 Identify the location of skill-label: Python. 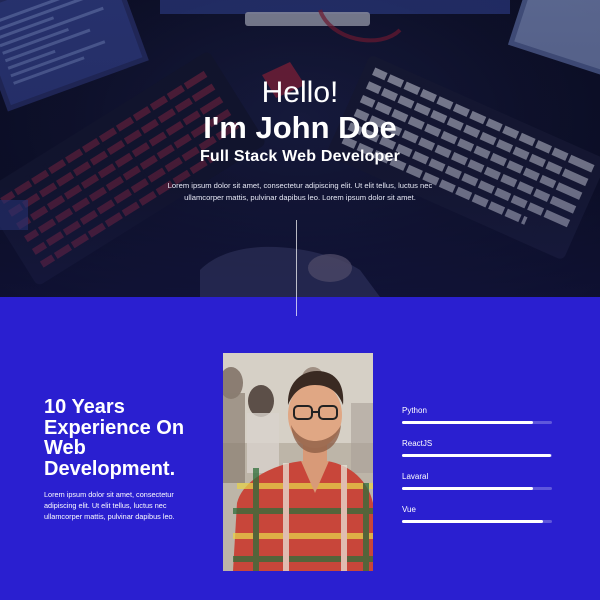
(414, 410).